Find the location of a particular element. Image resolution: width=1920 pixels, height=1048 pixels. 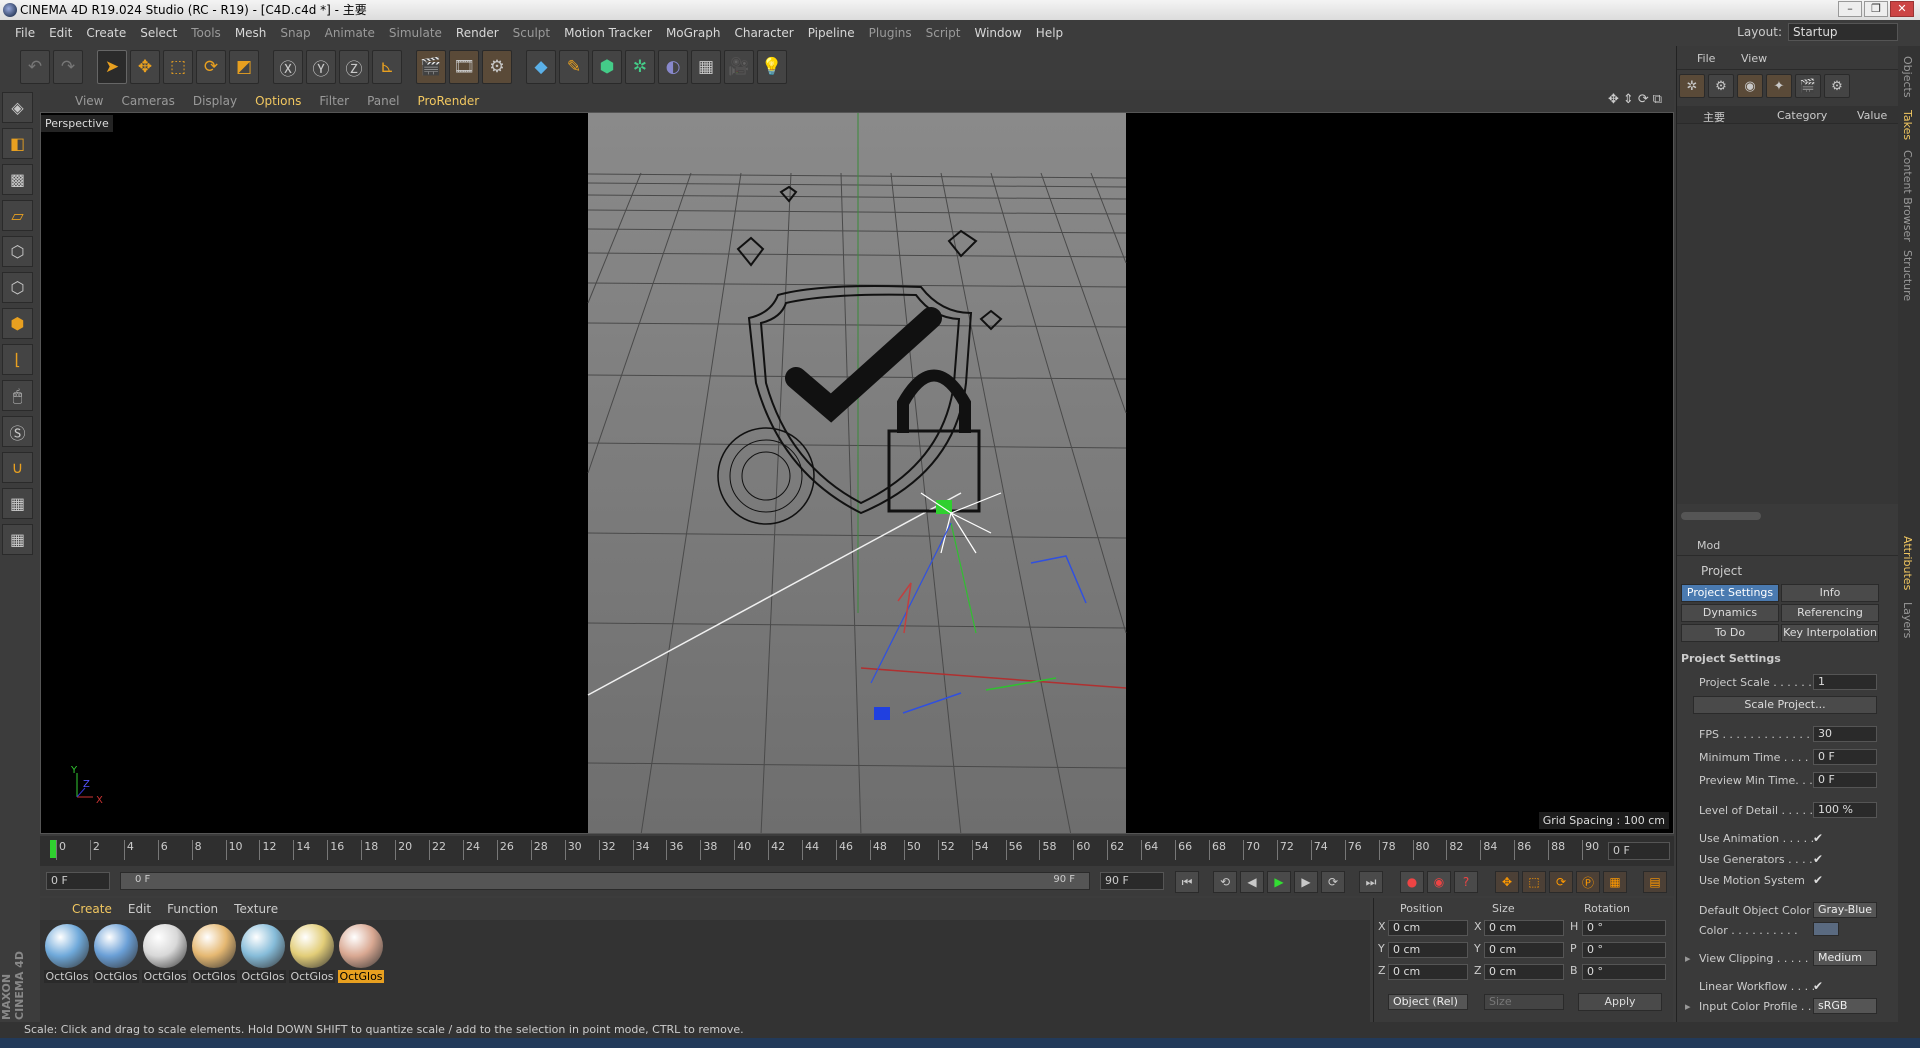

tab-referencing: Referencing is located at coordinates (1830, 613).